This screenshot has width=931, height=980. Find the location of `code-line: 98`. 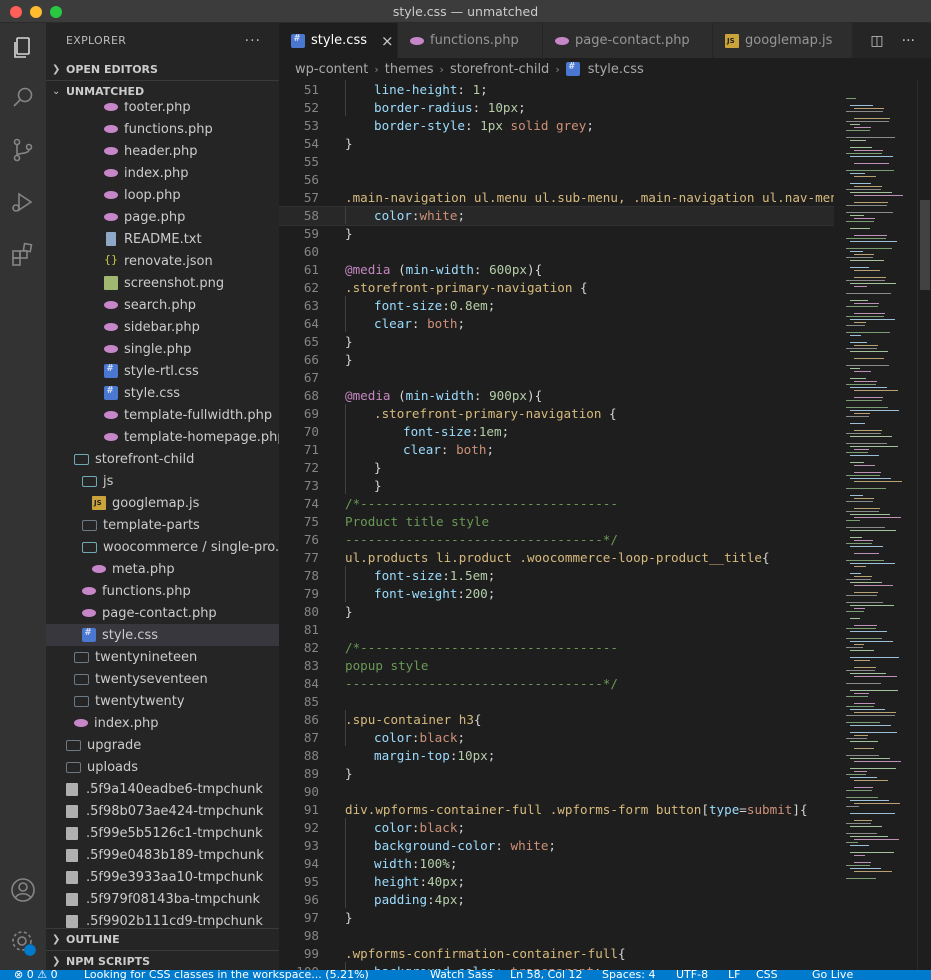

code-line: 98 is located at coordinates (556, 936).